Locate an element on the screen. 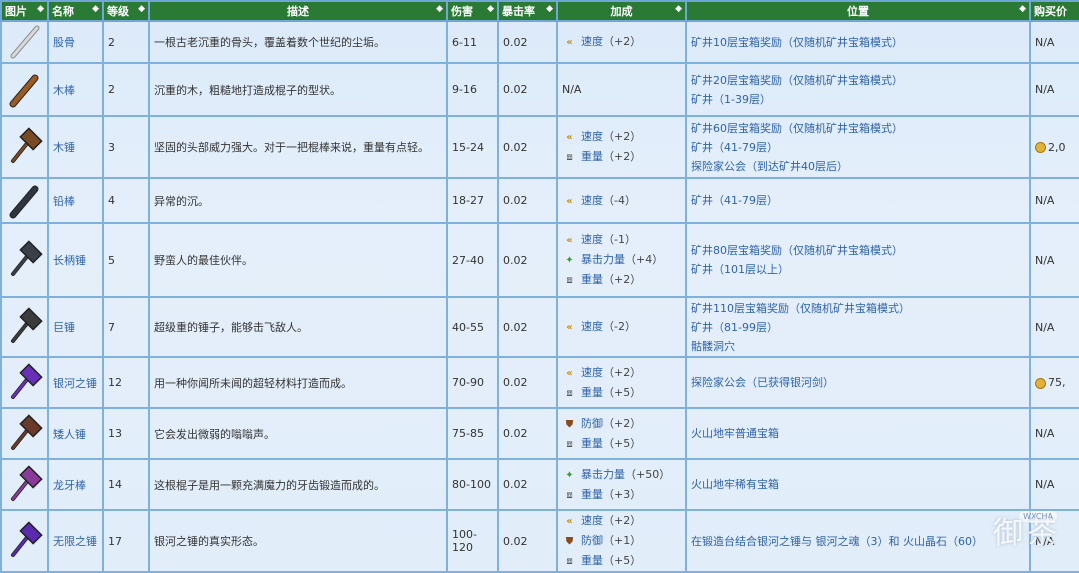 The height and width of the screenshot is (573, 1079). location-cell: 矿井10层宝箱奖励（仅随机矿井宝箱模式） is located at coordinates (858, 42).